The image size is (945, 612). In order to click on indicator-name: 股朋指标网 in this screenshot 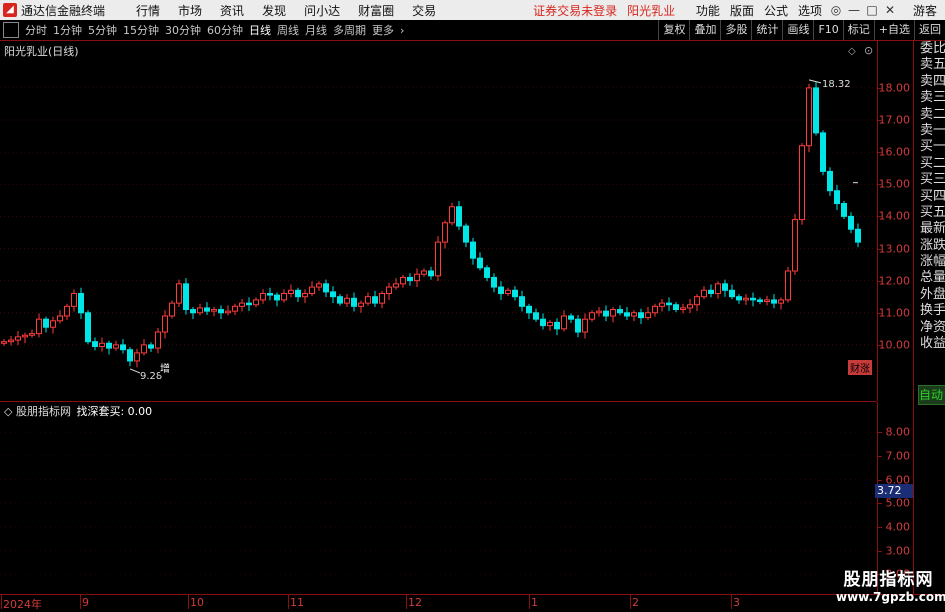, I will do `click(43, 411)`.